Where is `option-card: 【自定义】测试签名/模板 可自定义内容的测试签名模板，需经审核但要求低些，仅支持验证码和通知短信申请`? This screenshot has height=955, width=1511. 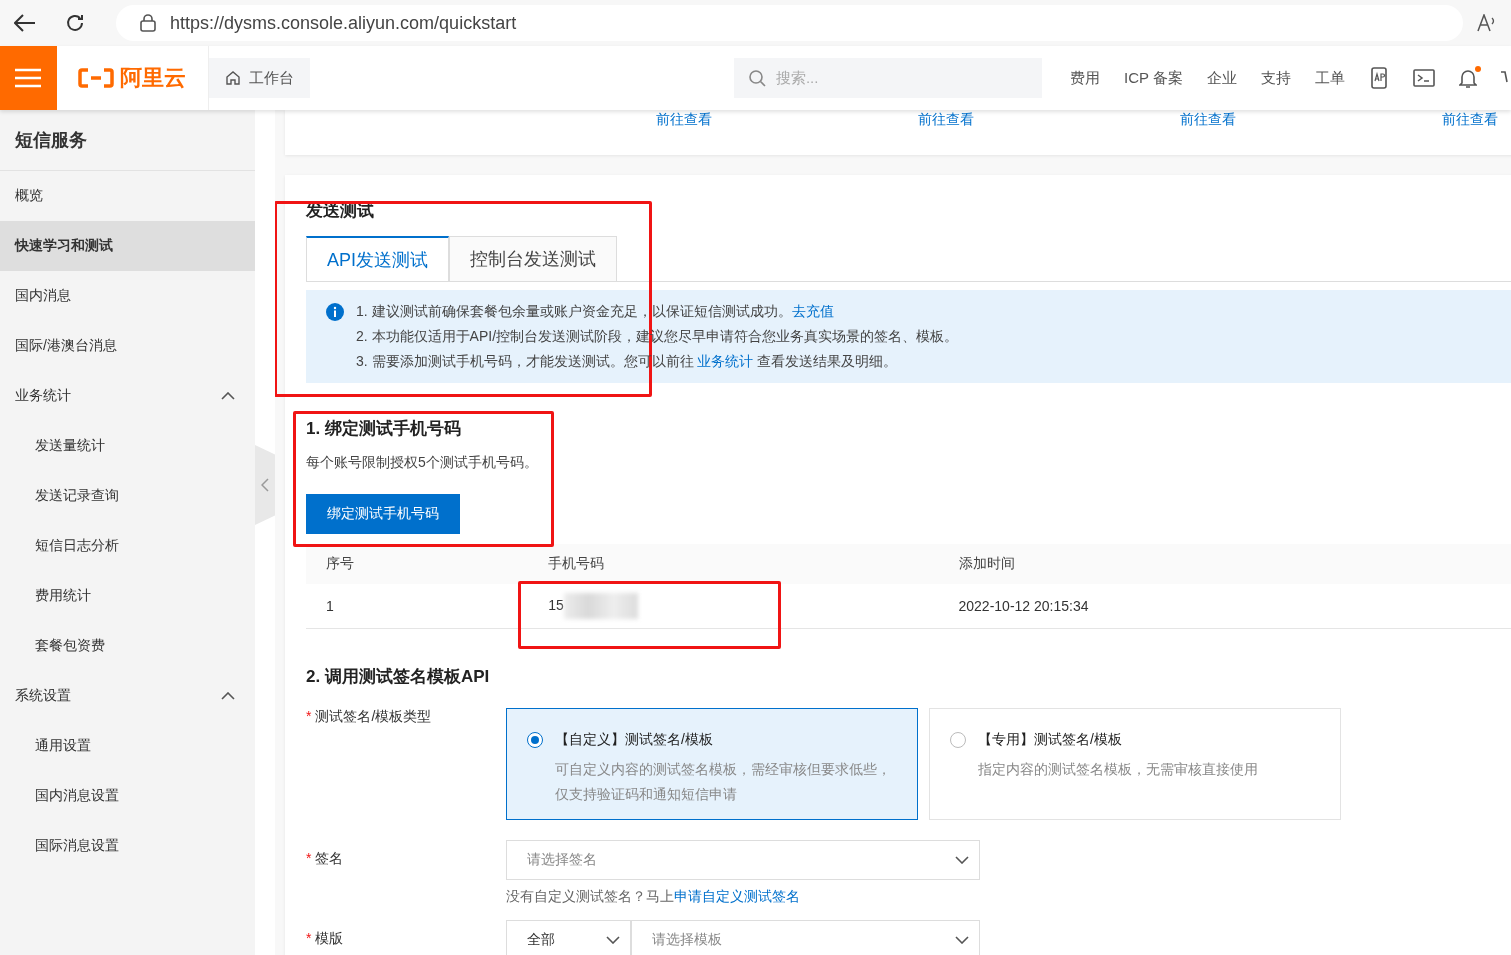 option-card: 【自定义】测试签名/模板 可自定义内容的测试签名模板，需经审核但要求低些，仅支持验证码和通知短信申请 is located at coordinates (712, 764).